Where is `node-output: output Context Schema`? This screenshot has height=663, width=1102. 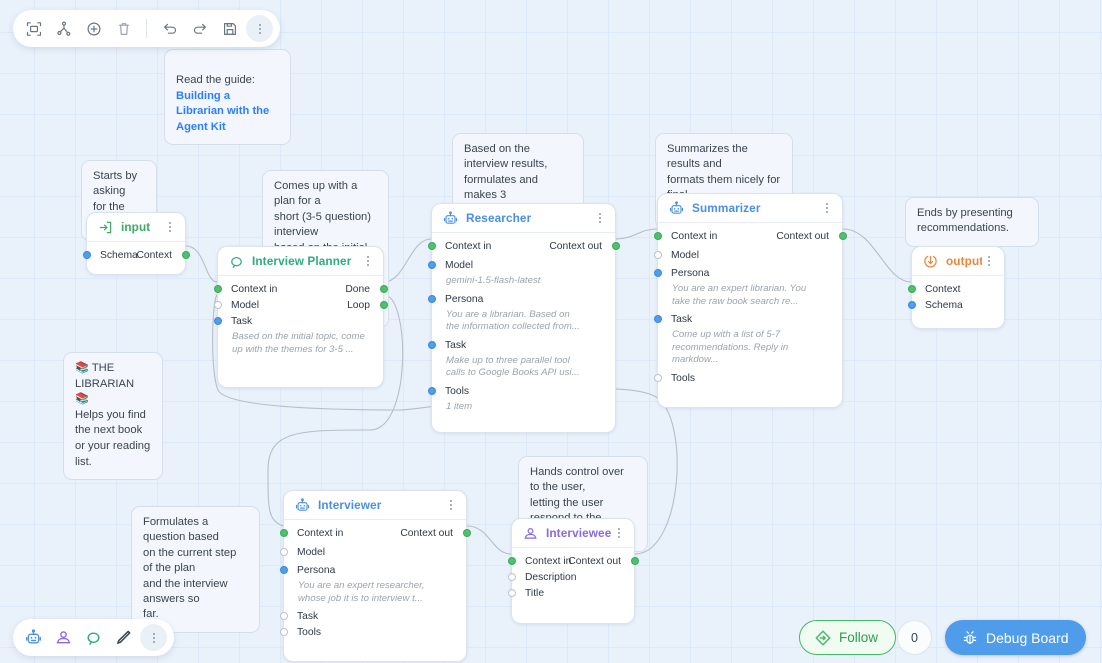 node-output: output Context Schema is located at coordinates (956, 287).